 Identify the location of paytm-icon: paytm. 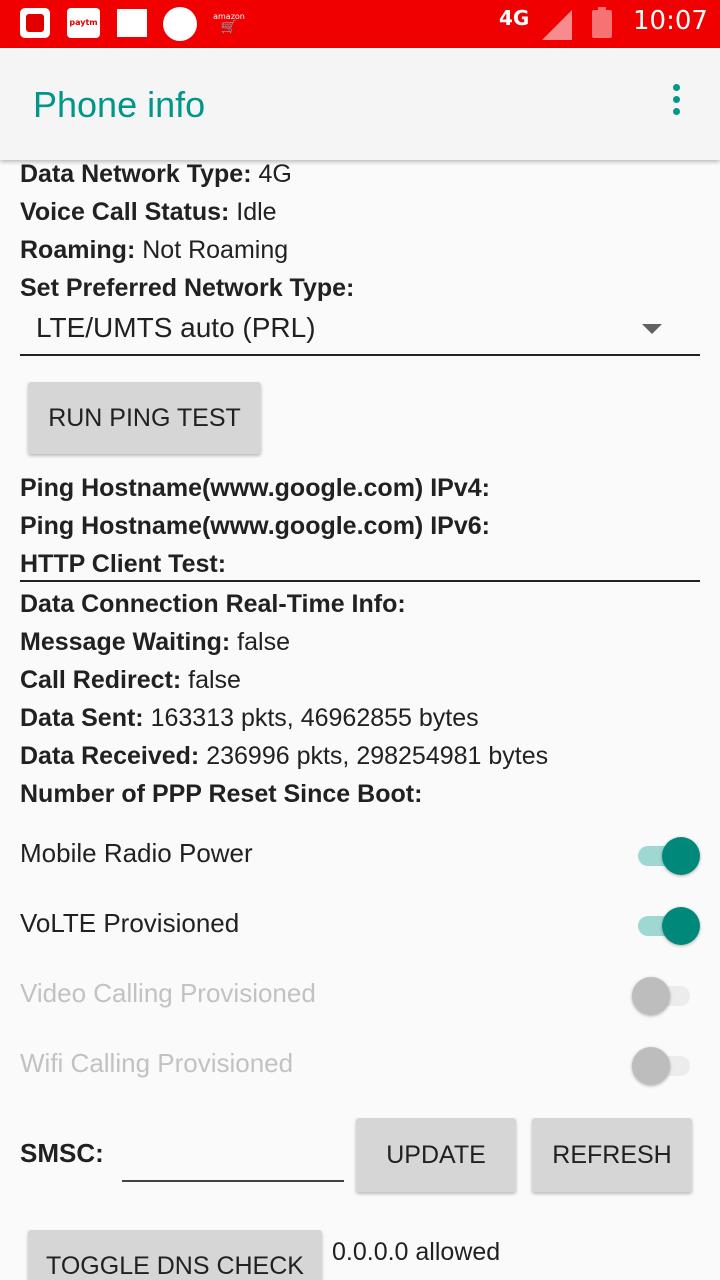
(83, 23).